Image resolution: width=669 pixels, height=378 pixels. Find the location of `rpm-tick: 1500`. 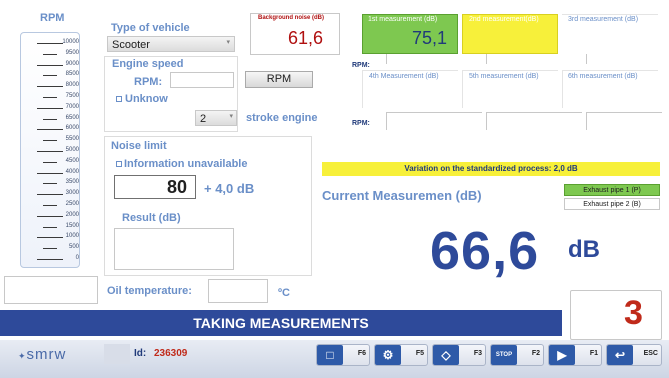

rpm-tick: 1500 is located at coordinates (52, 227).